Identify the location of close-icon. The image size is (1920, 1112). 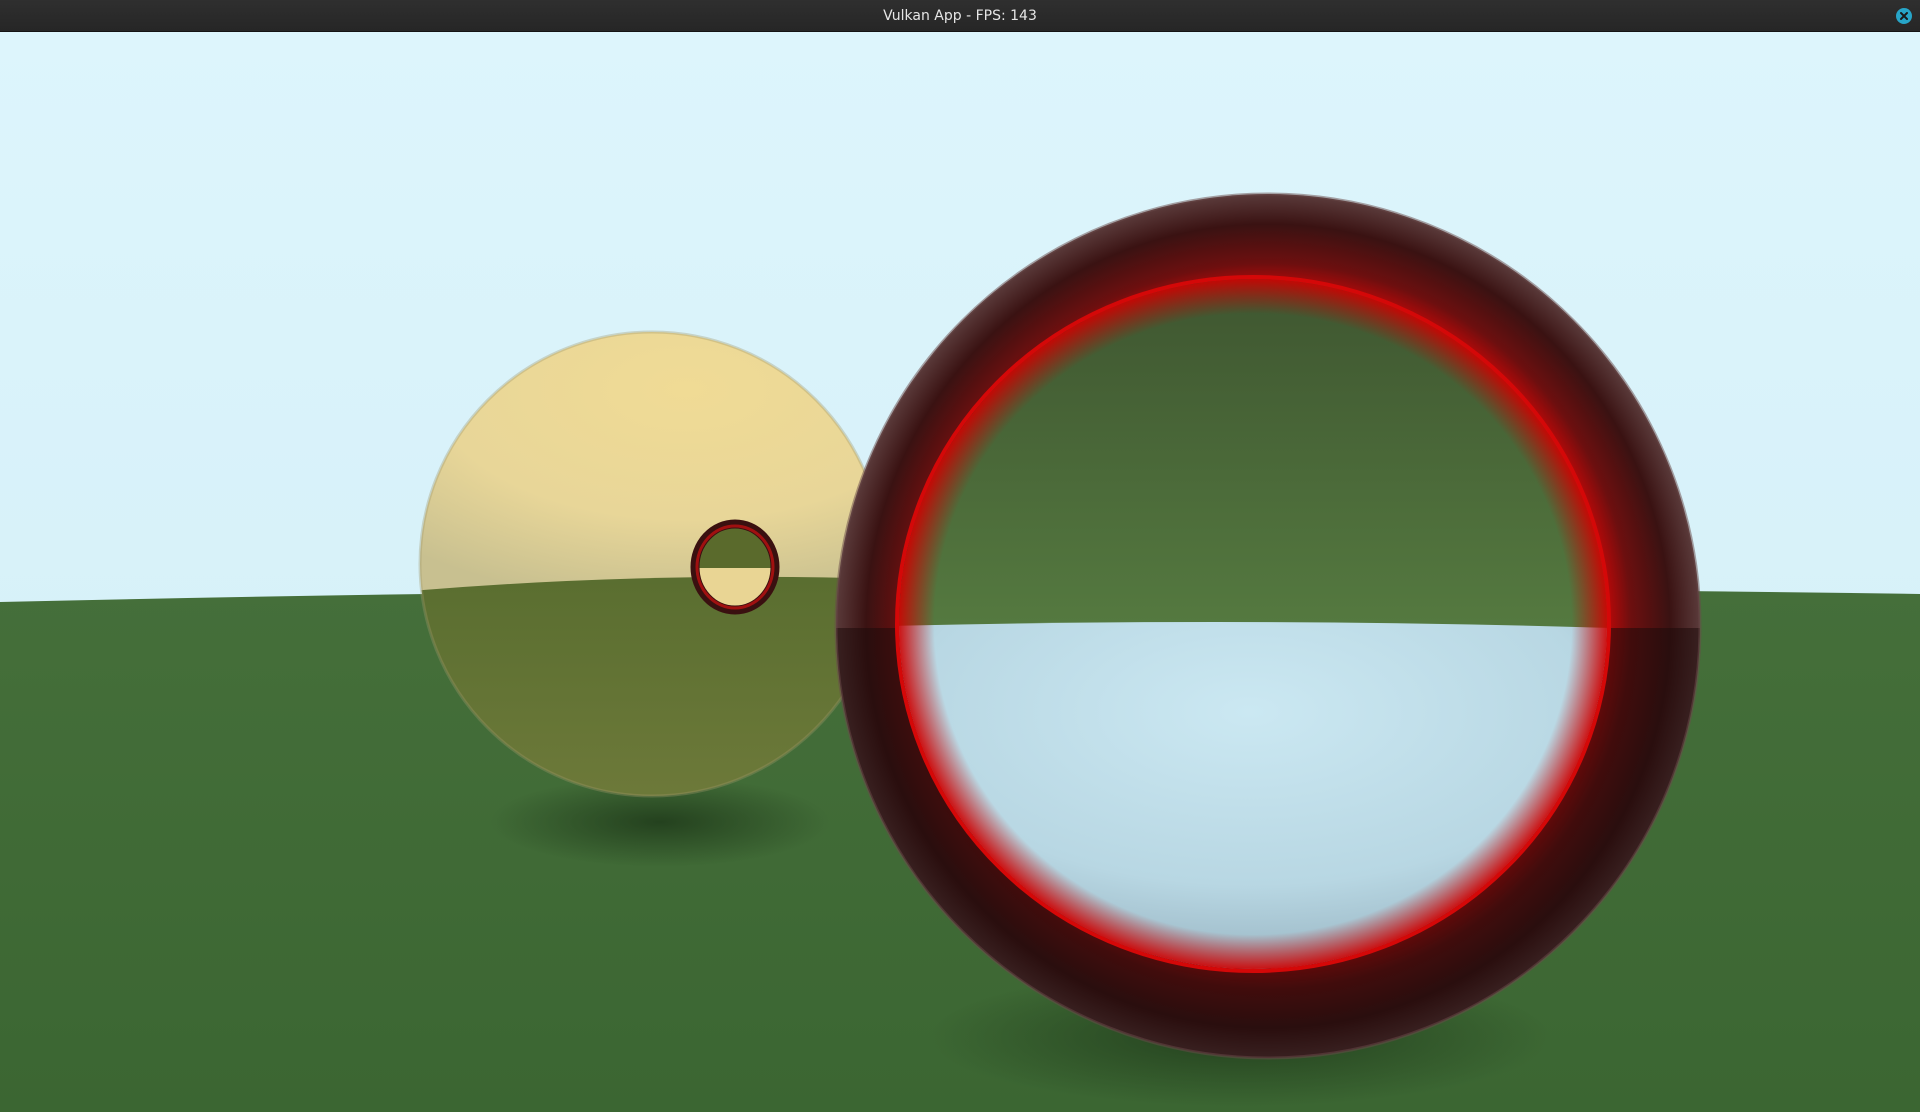
(1904, 16).